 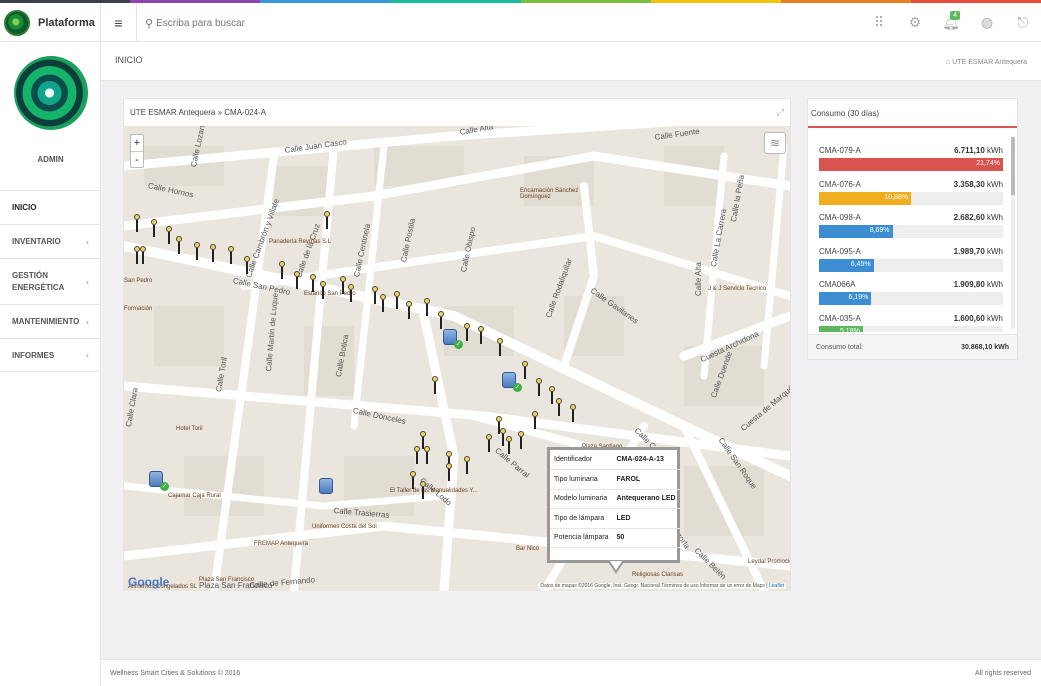 I want to click on consumption-value: 2.682,60 kWh, so click(x=978, y=217).